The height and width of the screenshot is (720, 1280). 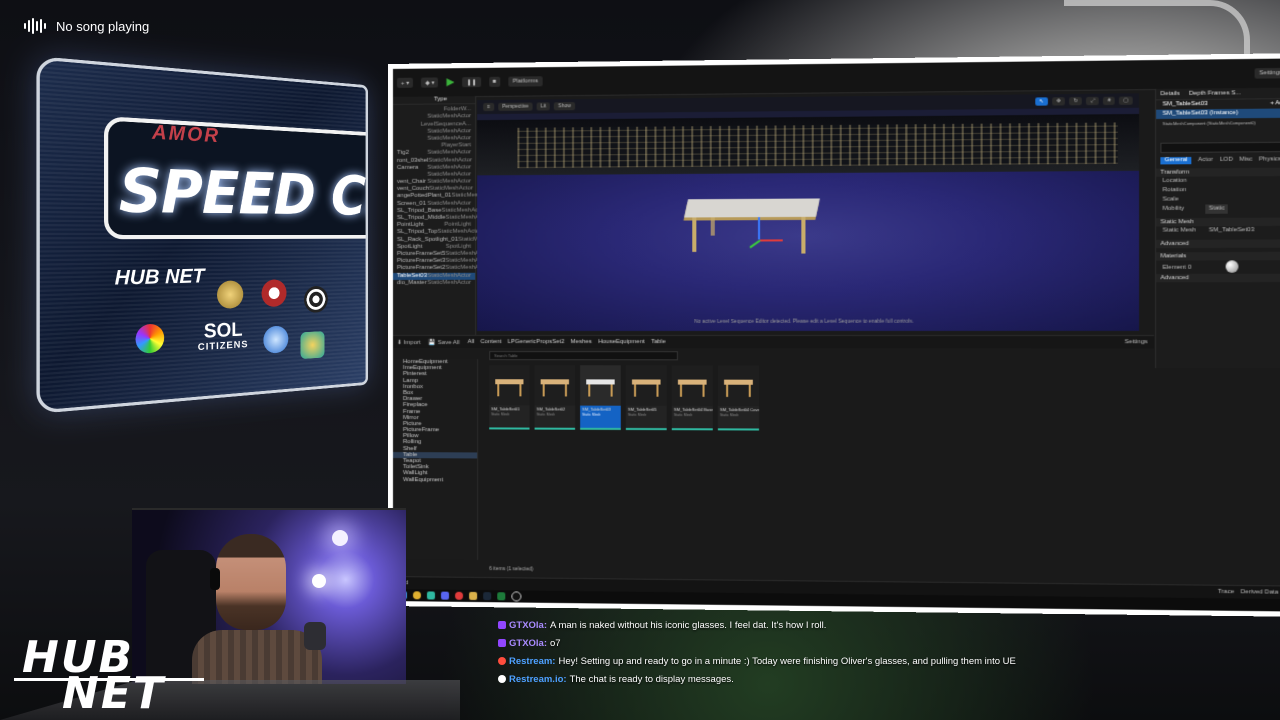 What do you see at coordinates (526, 81) in the screenshot?
I see `platforms-button: Platforms` at bounding box center [526, 81].